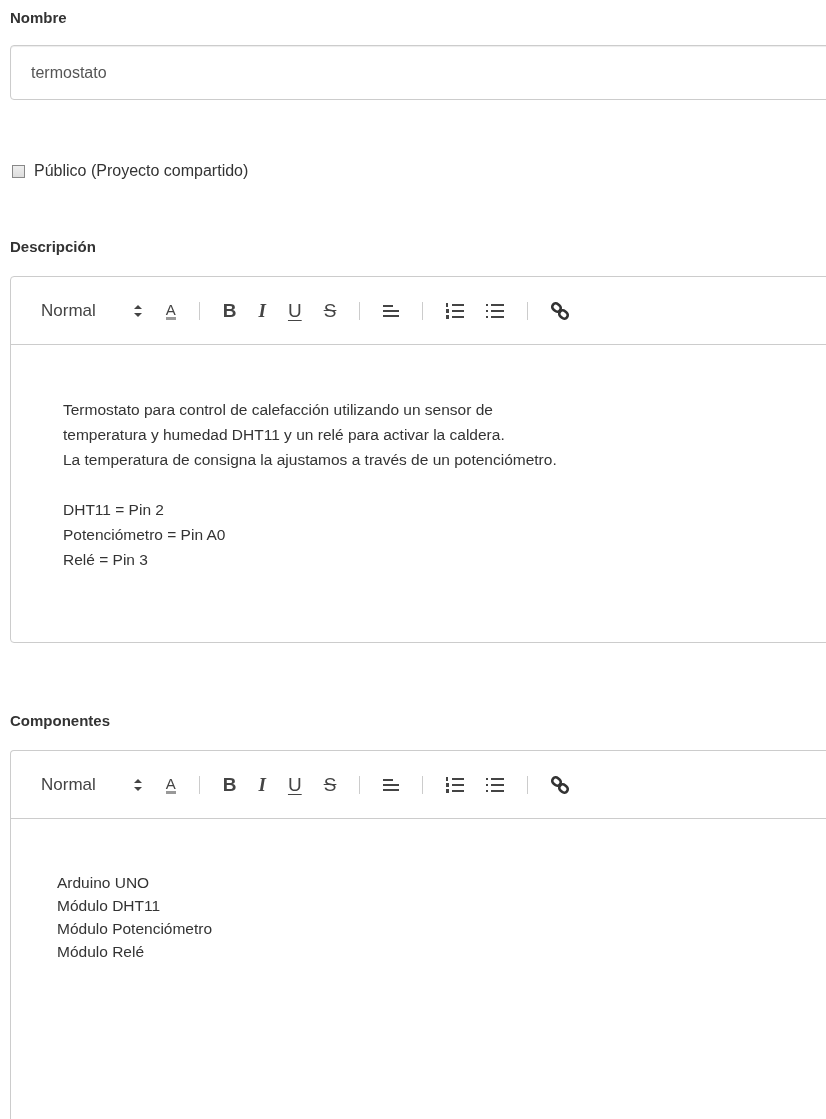 Image resolution: width=826 pixels, height=1119 pixels. Describe the element at coordinates (284, 435) in the screenshot. I see `editor-text-line: temperatura y humedad DHT11 y un relé para activar la caldera.` at that location.